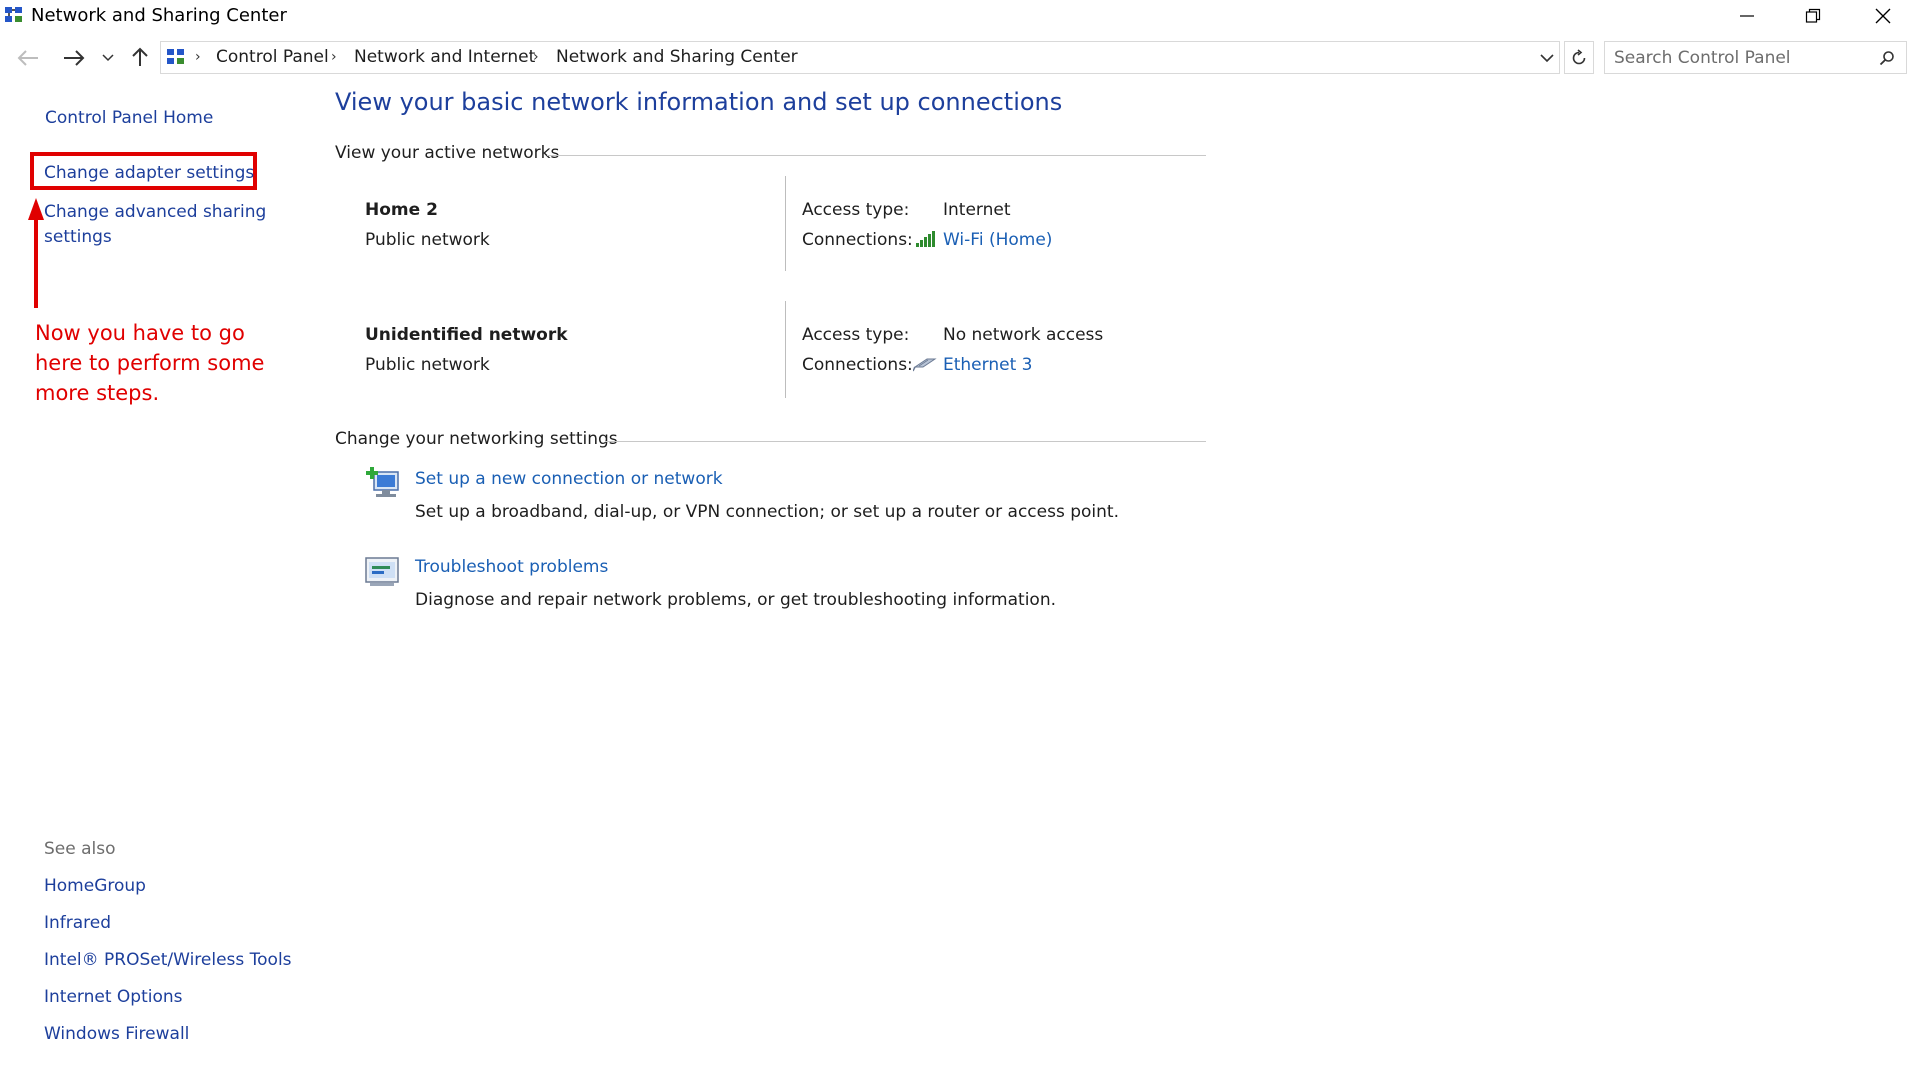 The image size is (1919, 1078). What do you see at coordinates (959, 17) in the screenshot?
I see `title-bar: Network and Sharing Center` at bounding box center [959, 17].